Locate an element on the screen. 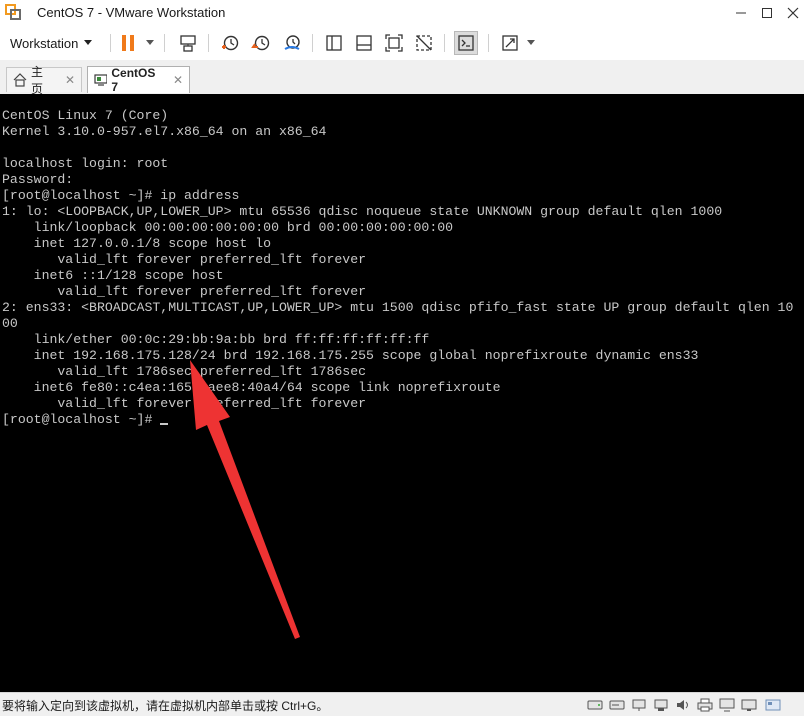 This screenshot has height=716, width=804. tab-centos7-label: CentOS 7 is located at coordinates (133, 80).